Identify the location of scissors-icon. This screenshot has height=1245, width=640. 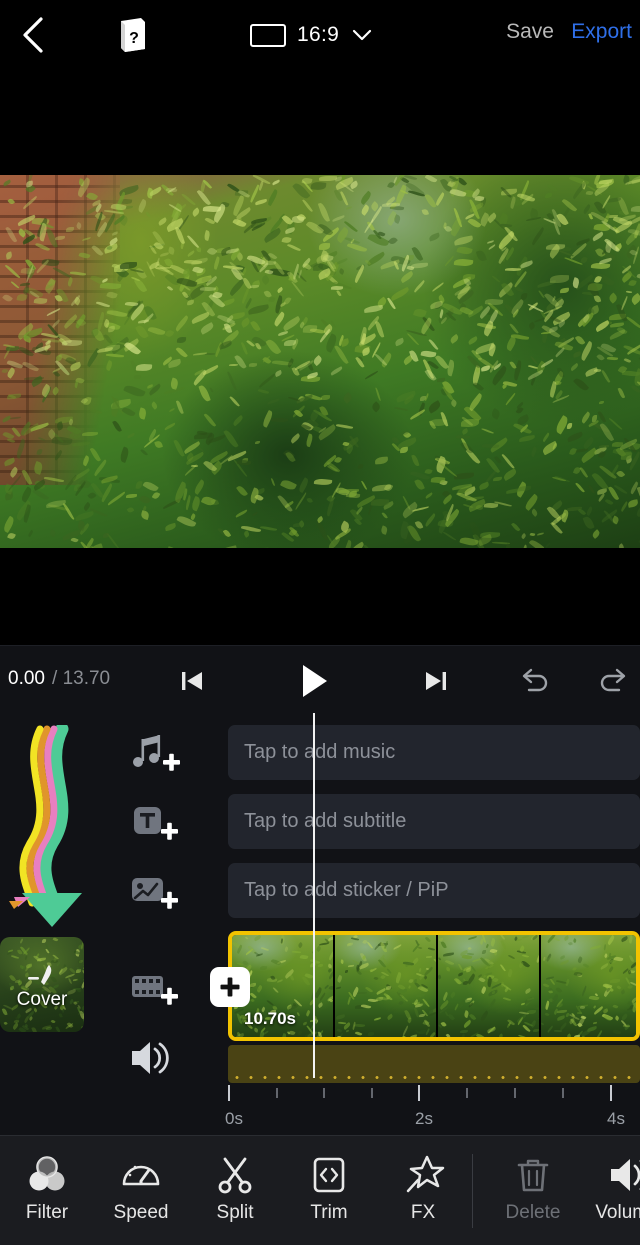
(235, 1175).